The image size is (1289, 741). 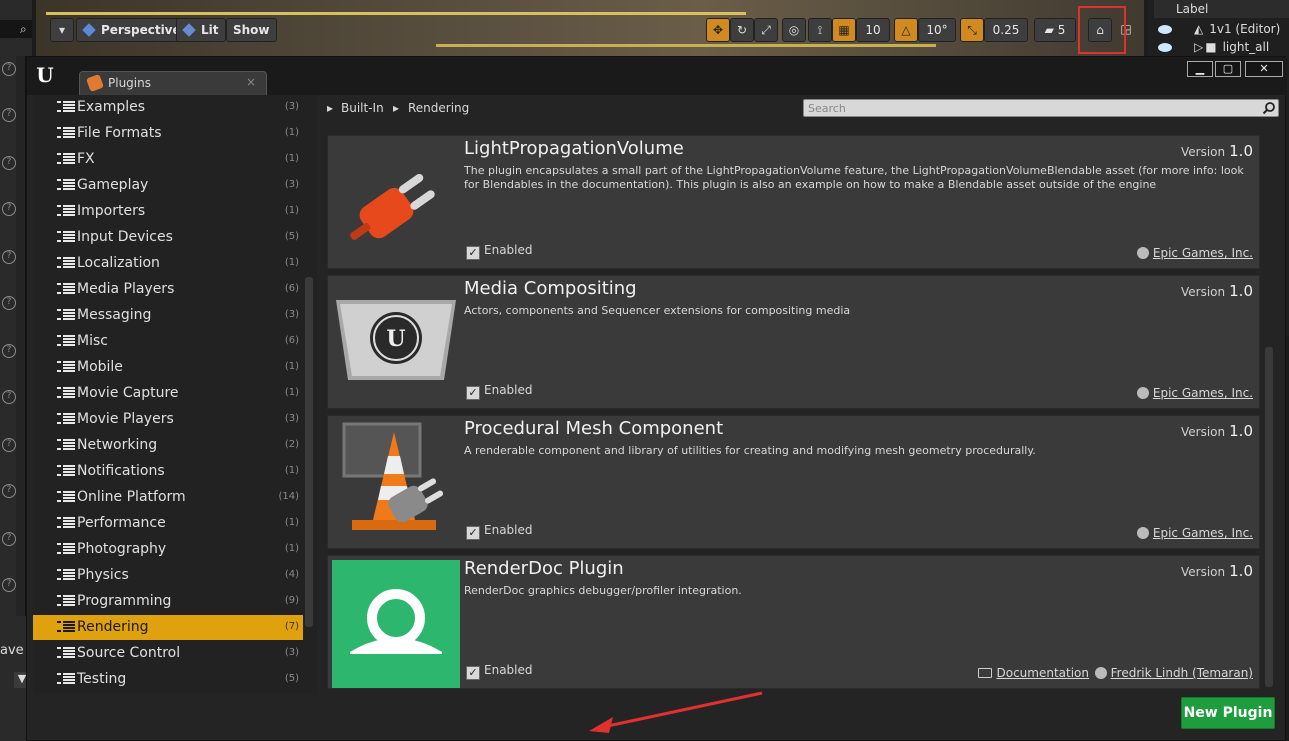 What do you see at coordinates (251, 82) in the screenshot?
I see `tab-close-icon: ×` at bounding box center [251, 82].